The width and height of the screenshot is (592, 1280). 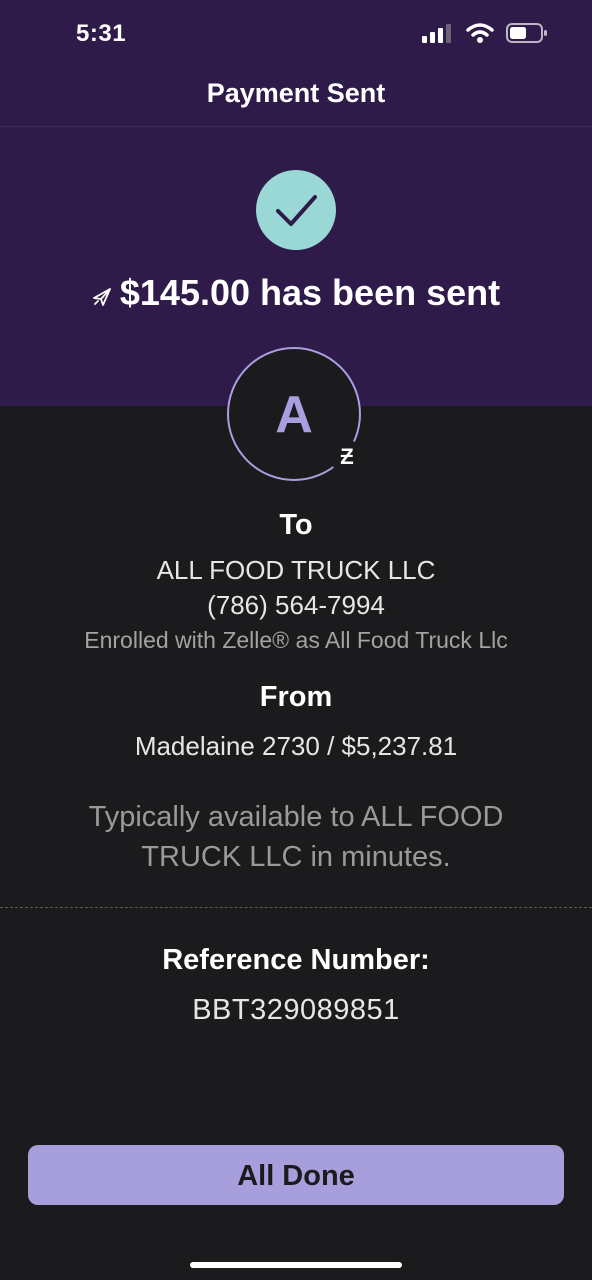 I want to click on paper-plane-icon, so click(x=102, y=295).